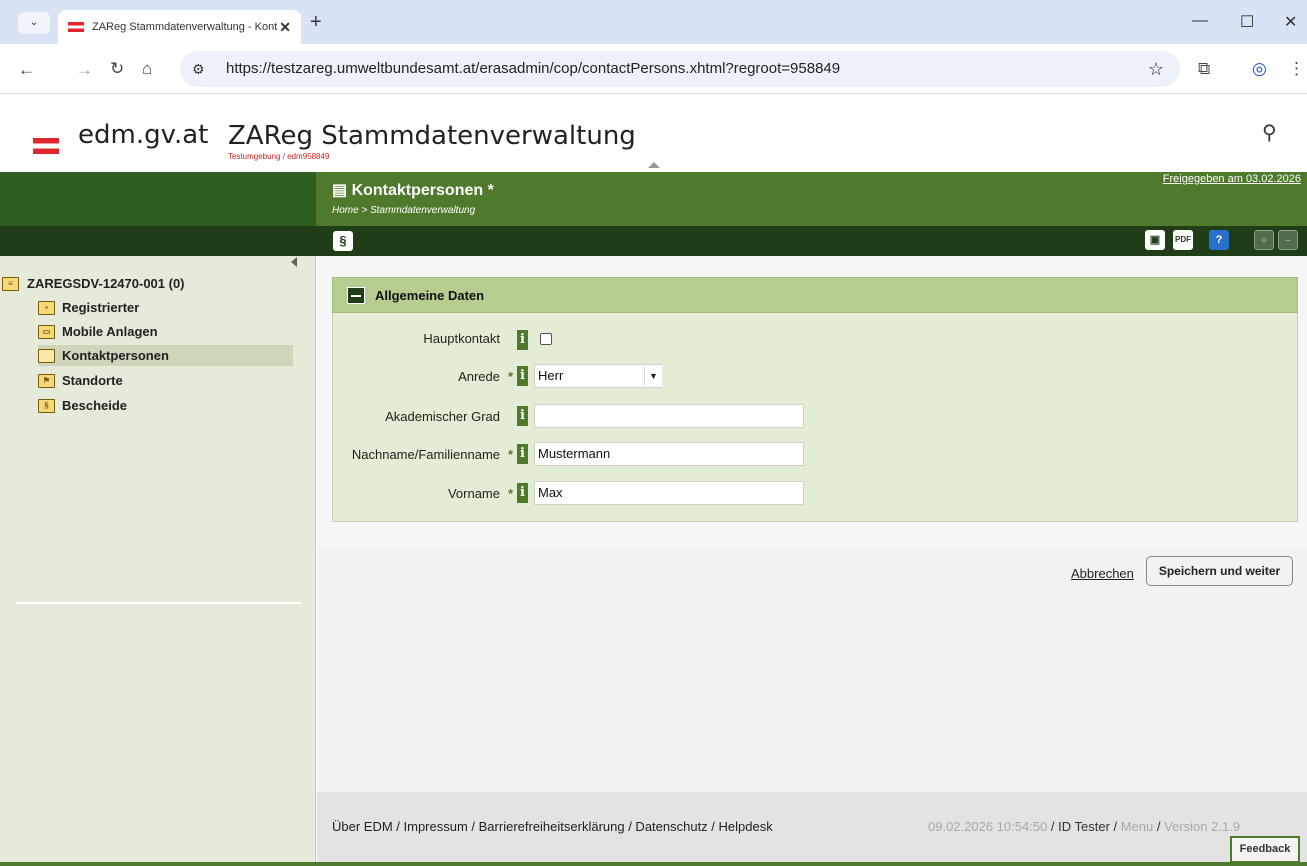 The width and height of the screenshot is (1307, 866). Describe the element at coordinates (165, 307) in the screenshot. I see `sidebar-item-registrierter: ▪ Registrierter` at that location.